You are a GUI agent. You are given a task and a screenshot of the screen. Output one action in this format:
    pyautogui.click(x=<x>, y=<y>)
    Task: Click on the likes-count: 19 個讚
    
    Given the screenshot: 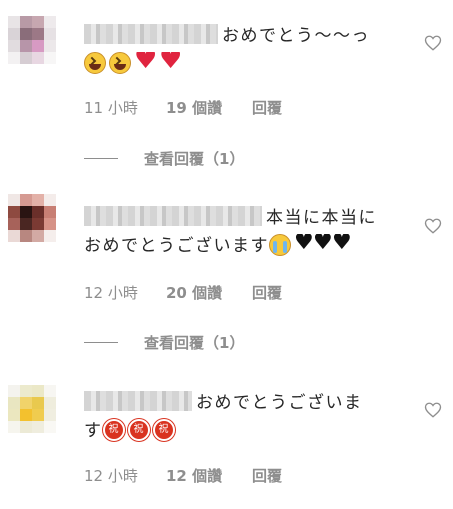 What is the action you would take?
    pyautogui.click(x=209, y=107)
    